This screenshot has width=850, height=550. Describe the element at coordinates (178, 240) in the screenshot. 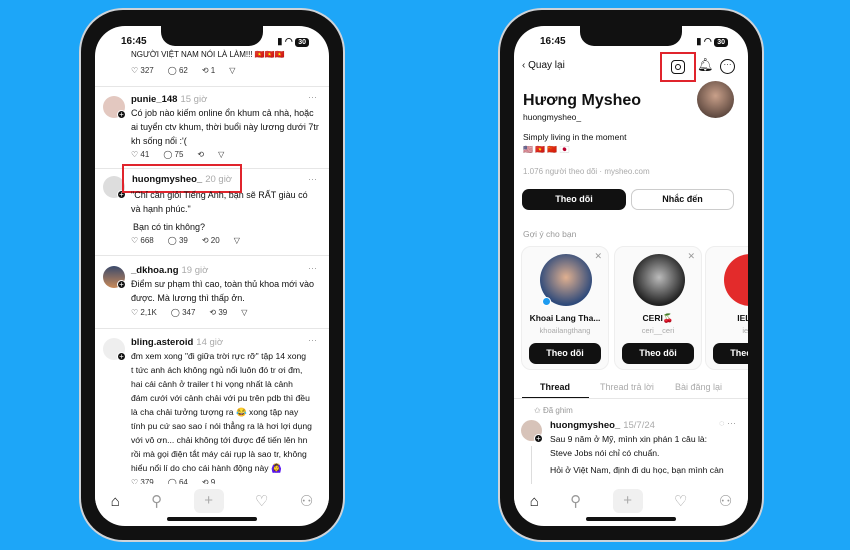

I see `reply-button: ◯ 39` at that location.